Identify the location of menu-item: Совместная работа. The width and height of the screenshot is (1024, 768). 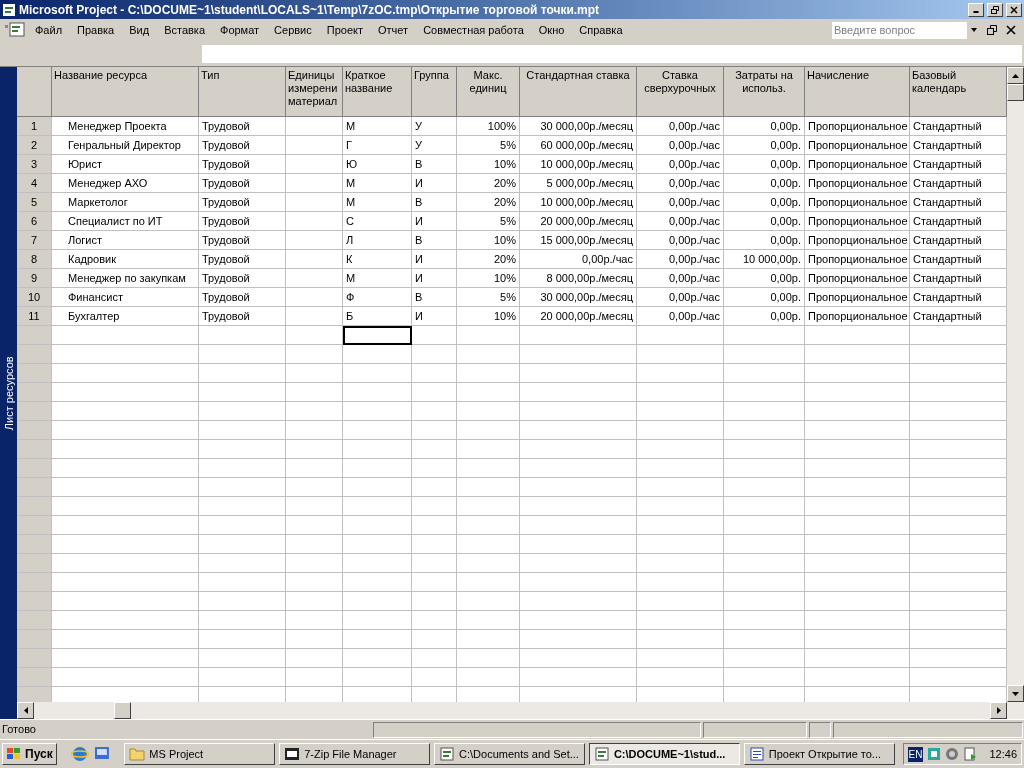
(473, 30).